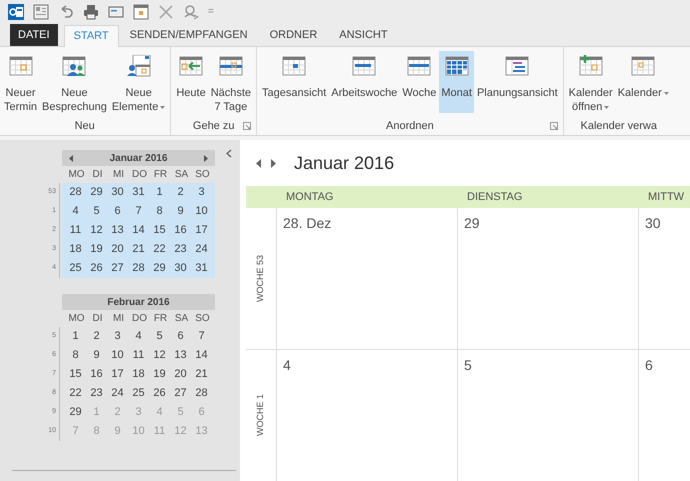 This screenshot has width=690, height=481. What do you see at coordinates (229, 153) in the screenshot?
I see `collapse-icon` at bounding box center [229, 153].